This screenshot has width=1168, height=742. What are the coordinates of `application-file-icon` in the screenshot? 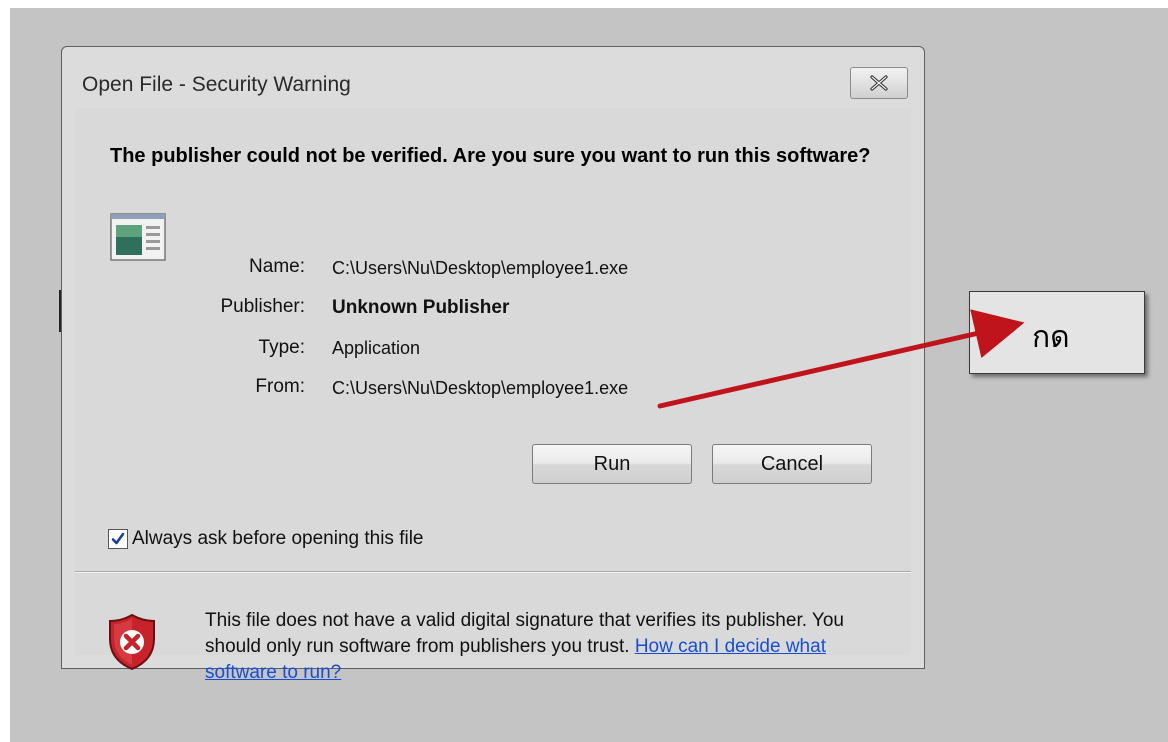 It's located at (138, 237).